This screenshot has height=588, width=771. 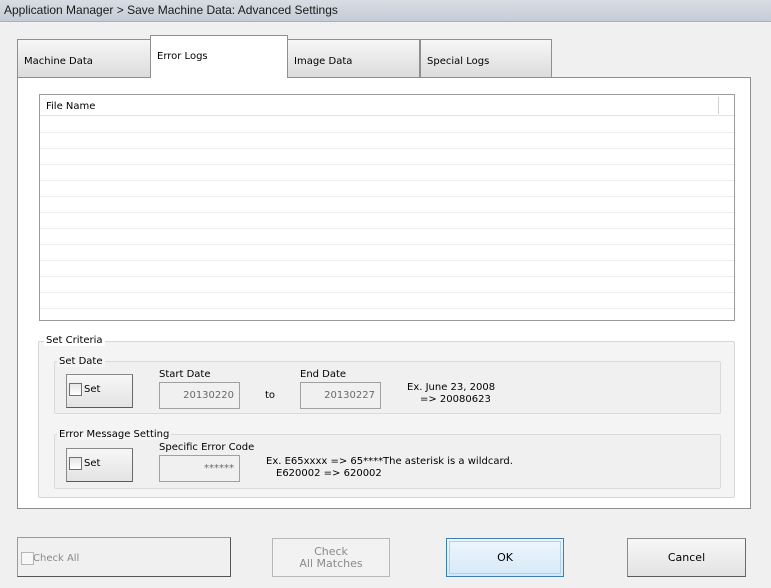 I want to click on start-date-input: 20130220, so click(x=199, y=395).